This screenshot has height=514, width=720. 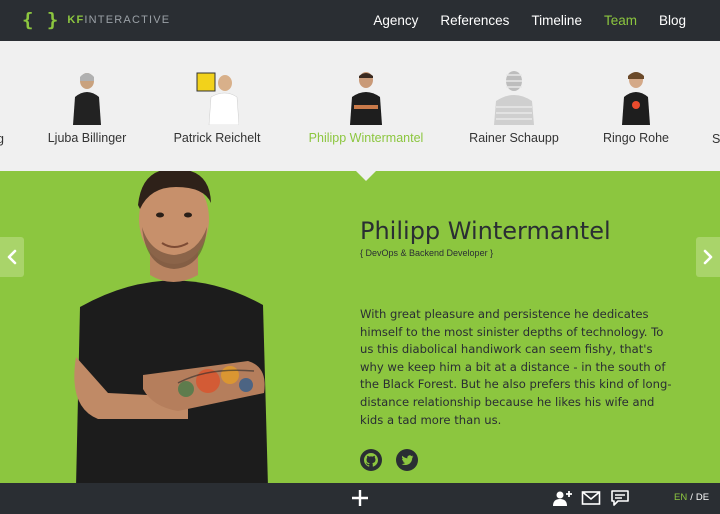 I want to click on logo: { } KFINTERACTIVE, so click(x=96, y=20).